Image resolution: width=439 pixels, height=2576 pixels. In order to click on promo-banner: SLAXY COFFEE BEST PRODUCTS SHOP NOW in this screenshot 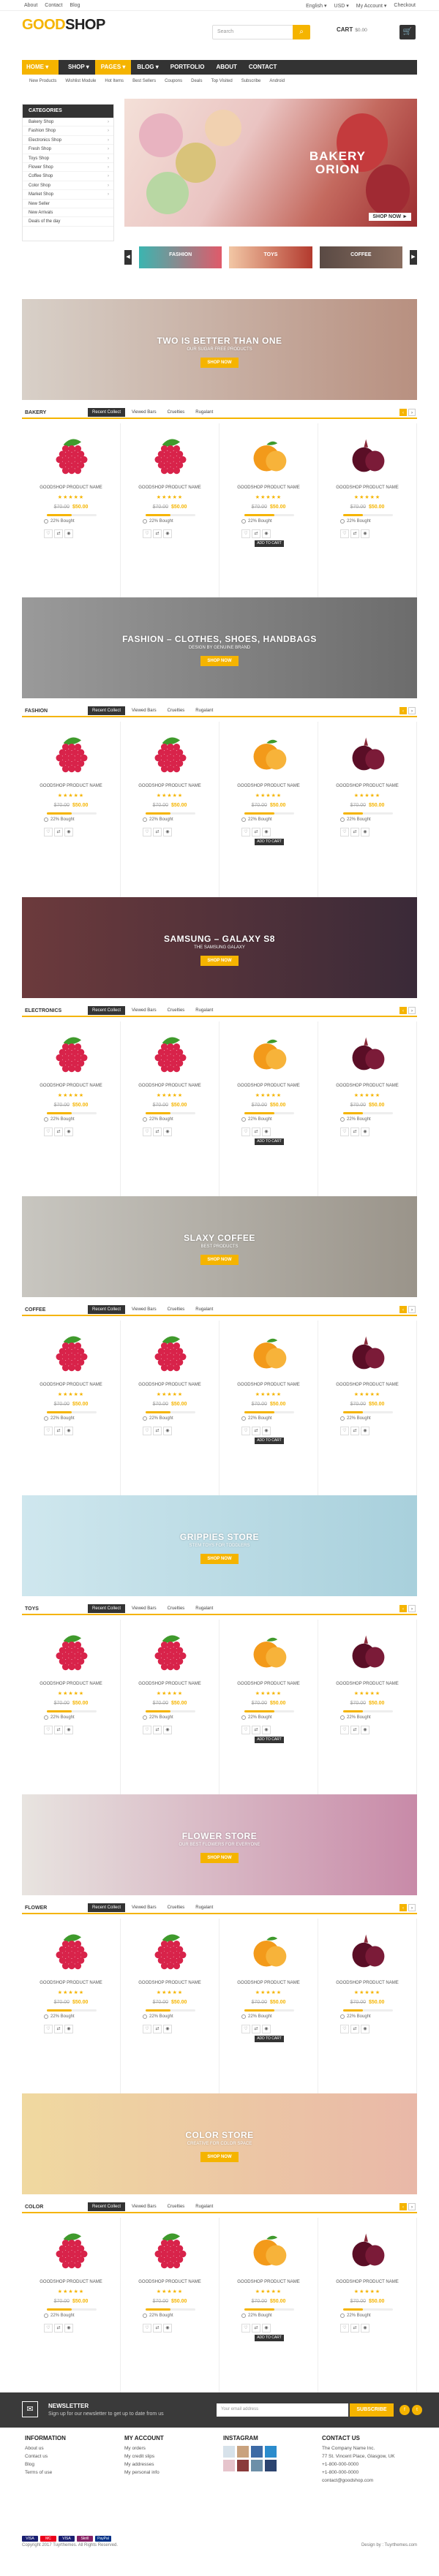, I will do `click(219, 1246)`.